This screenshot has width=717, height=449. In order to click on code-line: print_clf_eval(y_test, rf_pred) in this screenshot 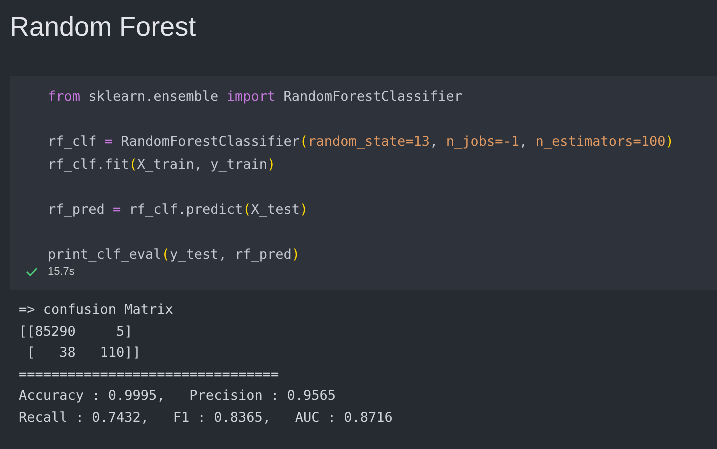, I will do `click(174, 254)`.